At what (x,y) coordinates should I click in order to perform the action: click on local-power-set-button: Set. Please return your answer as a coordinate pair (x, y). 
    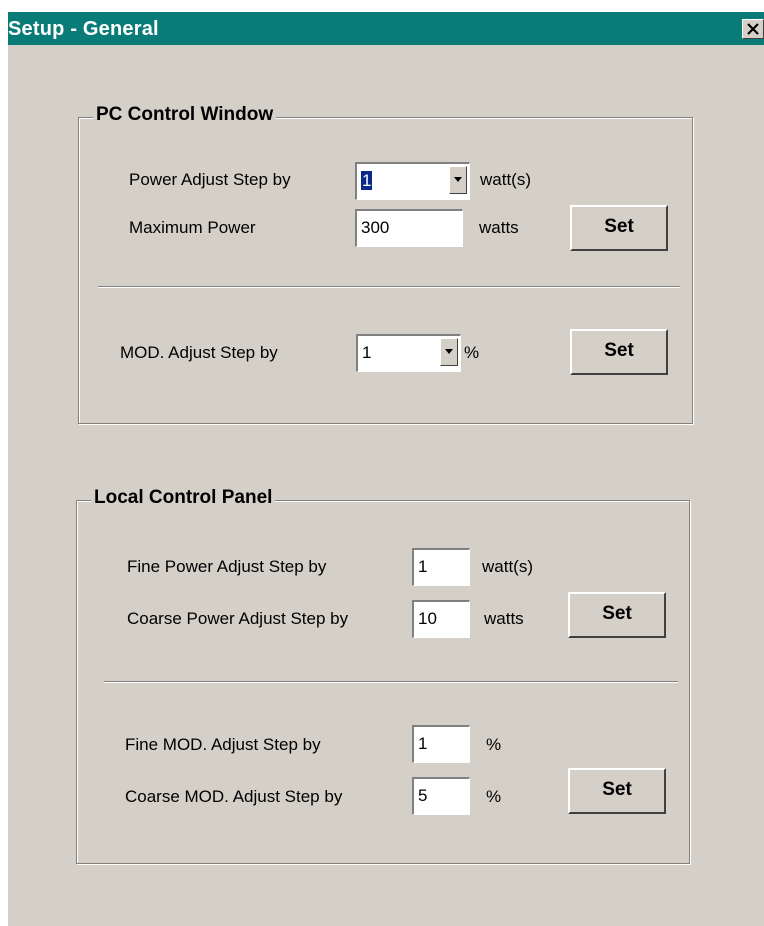
    Looking at the image, I should click on (617, 615).